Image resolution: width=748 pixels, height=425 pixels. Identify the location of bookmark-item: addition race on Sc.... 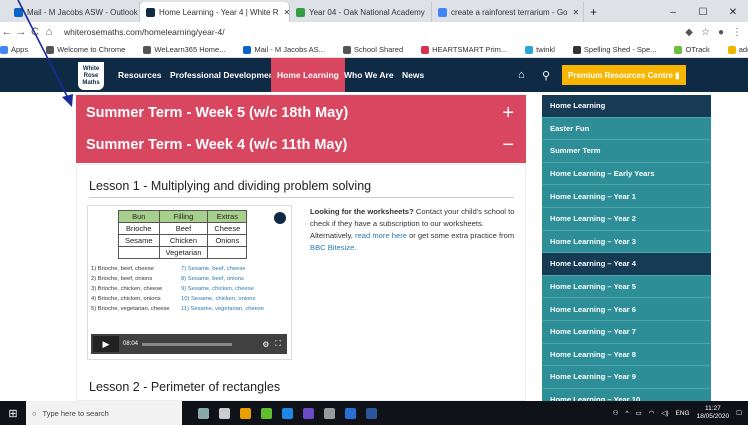
(737, 49).